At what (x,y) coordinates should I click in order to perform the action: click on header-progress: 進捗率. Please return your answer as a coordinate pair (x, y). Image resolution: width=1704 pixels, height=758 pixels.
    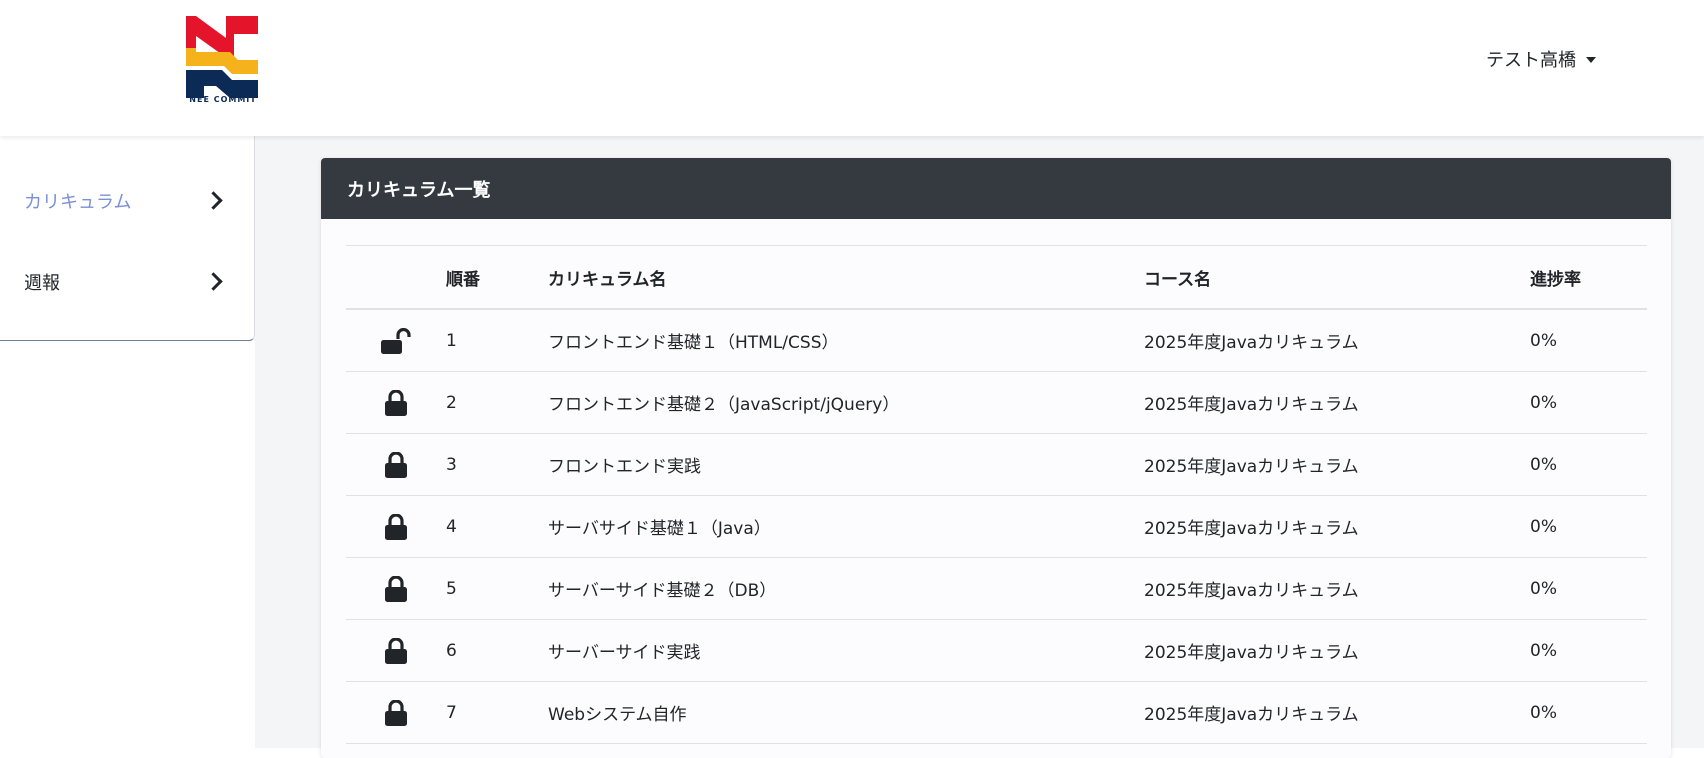
    Looking at the image, I should click on (1555, 279).